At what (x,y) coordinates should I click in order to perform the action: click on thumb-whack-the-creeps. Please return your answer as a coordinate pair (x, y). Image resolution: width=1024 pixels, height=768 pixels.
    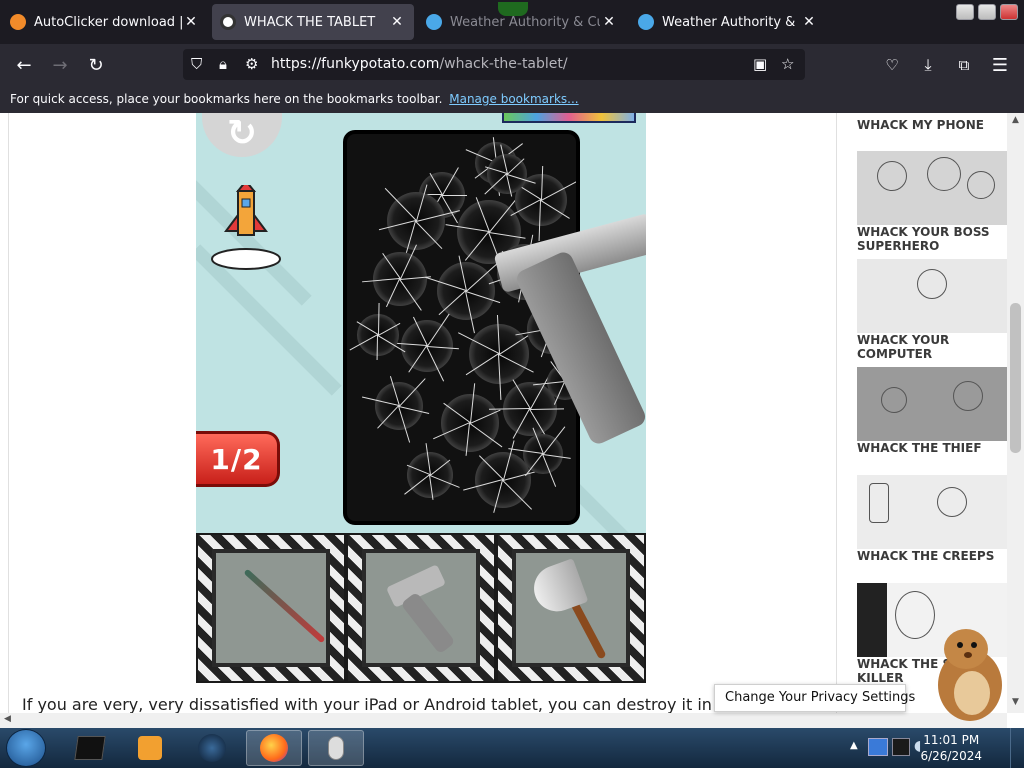
    Looking at the image, I should click on (932, 512).